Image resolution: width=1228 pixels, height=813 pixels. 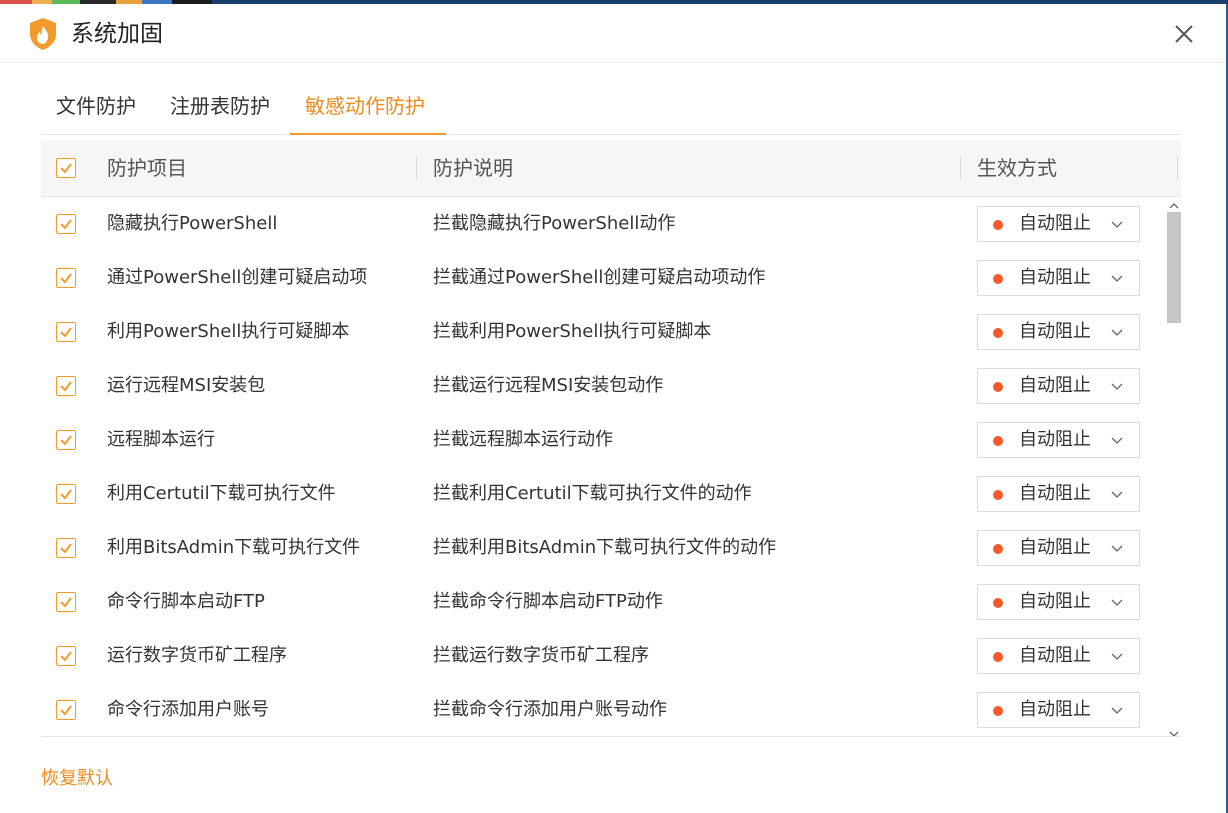 I want to click on row-item: 运行远程MSI安装包, so click(x=186, y=385).